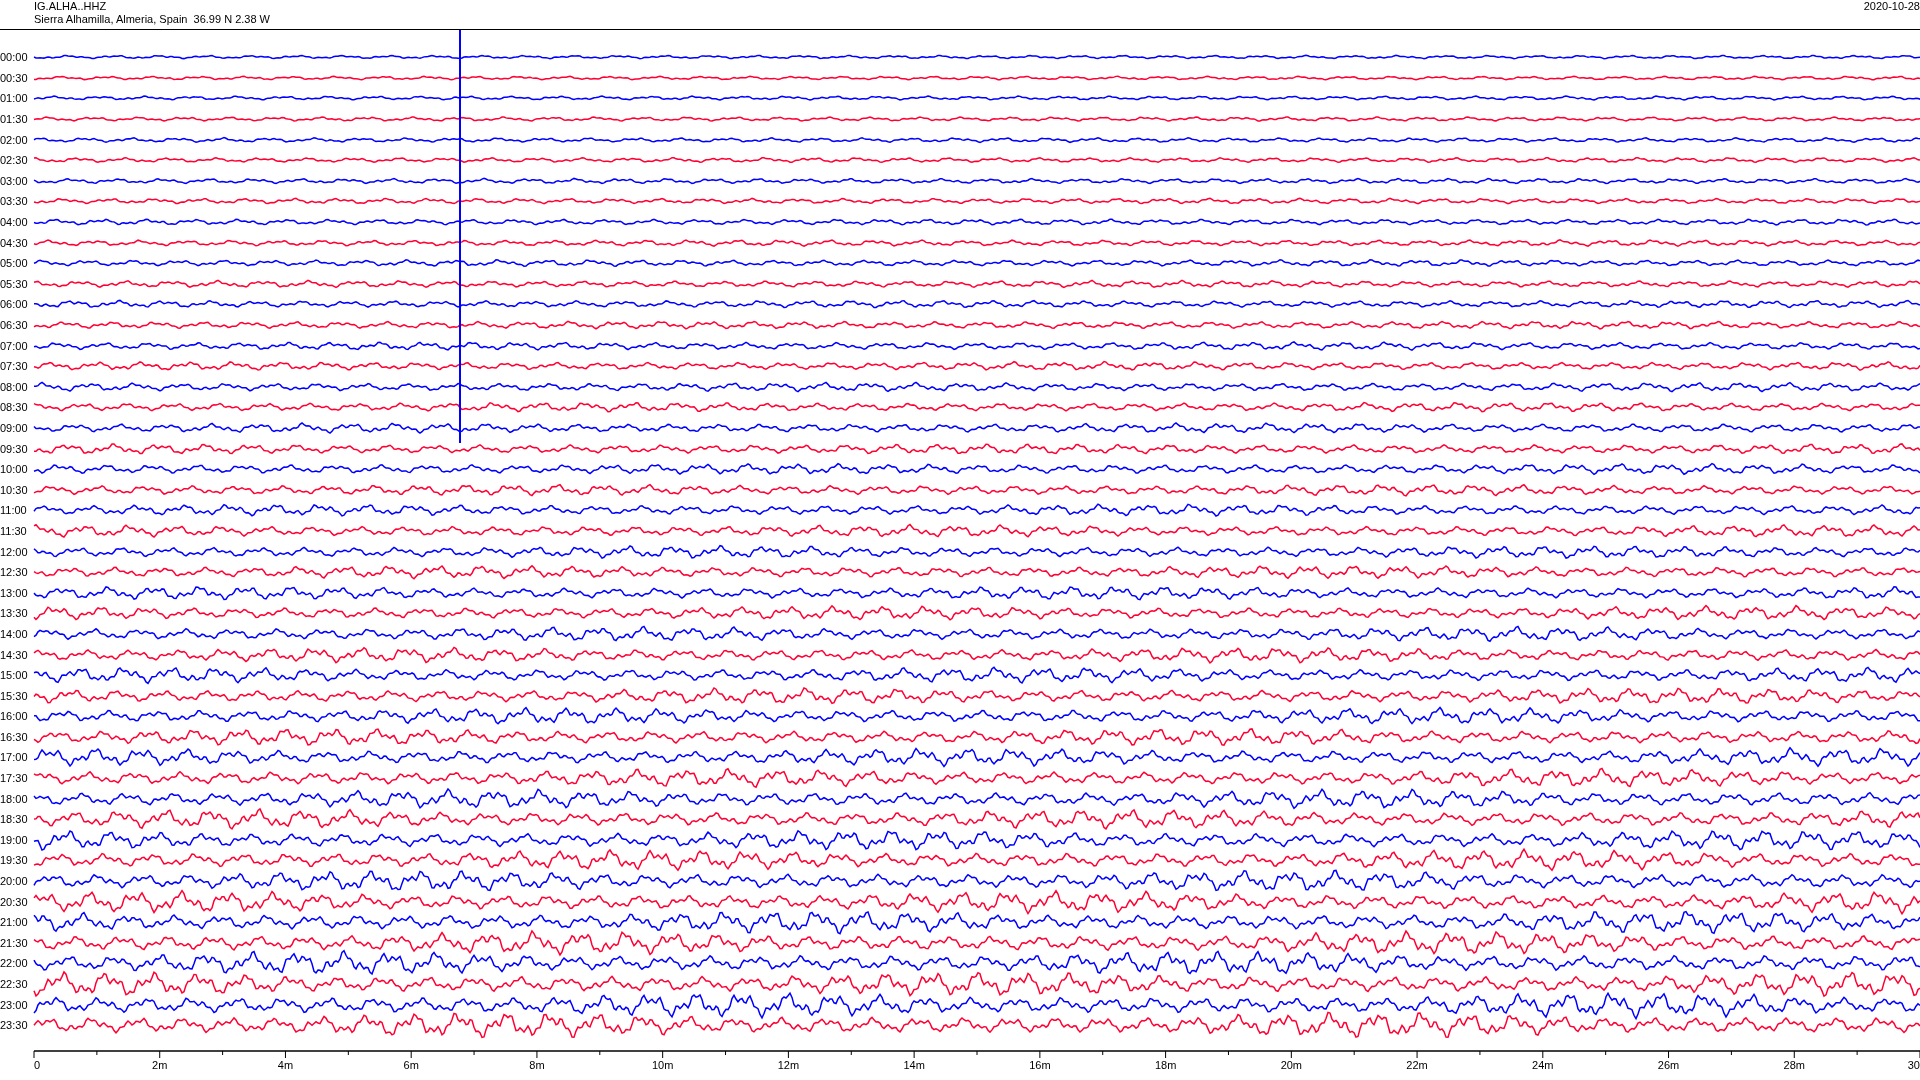 The width and height of the screenshot is (1920, 1080). What do you see at coordinates (14, 963) in the screenshot?
I see `row-time-label: 22:00` at bounding box center [14, 963].